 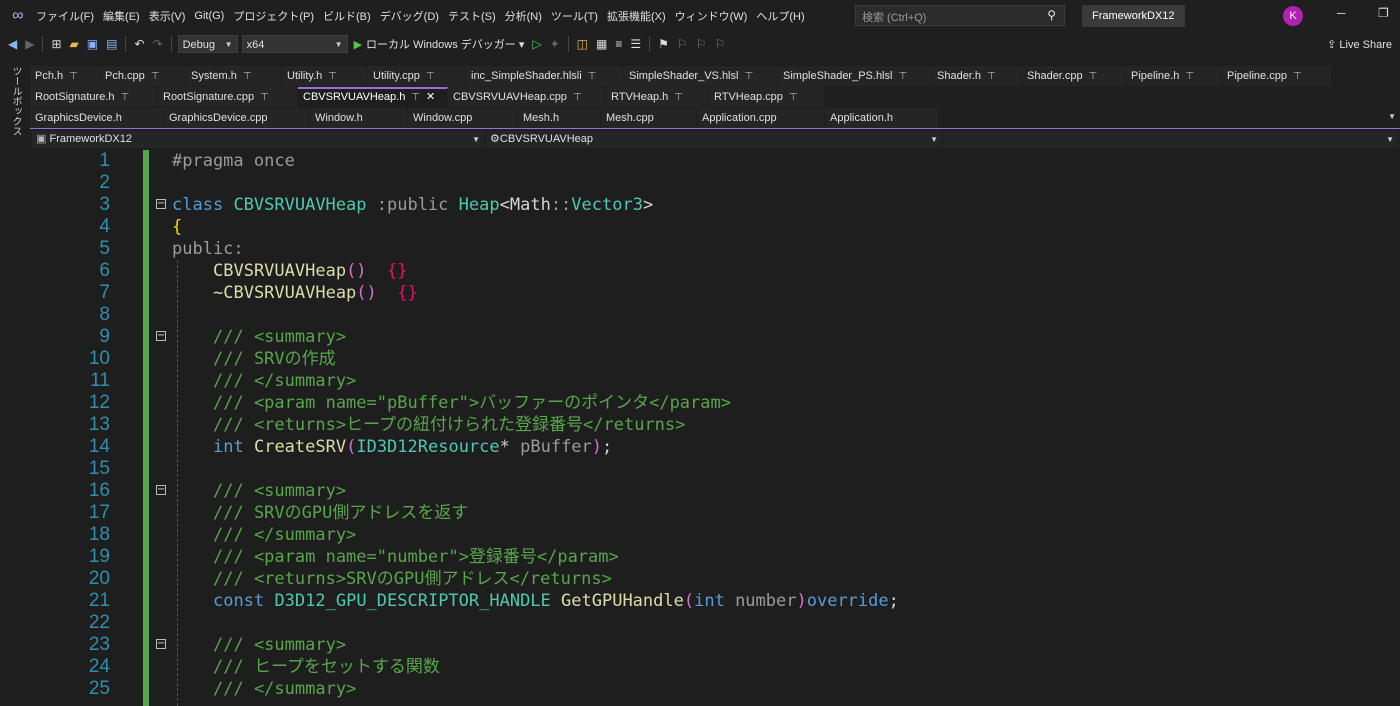 What do you see at coordinates (641, 16) in the screenshot?
I see `menu-extensions: 拡張機能(X)` at bounding box center [641, 16].